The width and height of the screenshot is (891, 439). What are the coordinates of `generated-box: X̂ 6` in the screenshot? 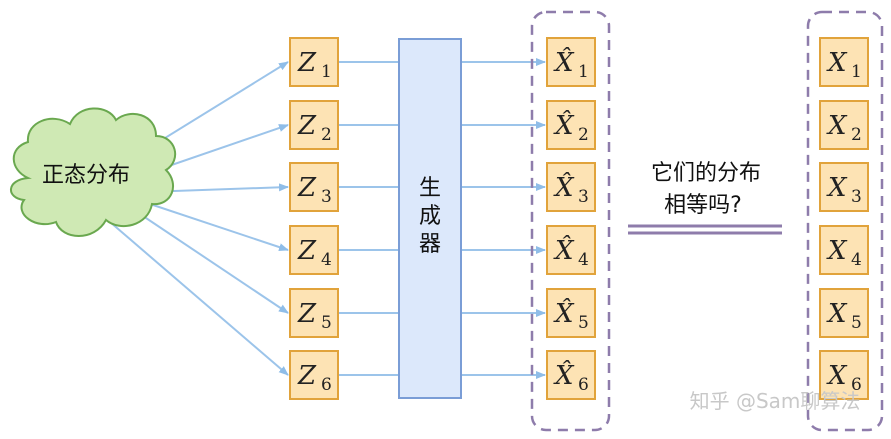 It's located at (571, 375).